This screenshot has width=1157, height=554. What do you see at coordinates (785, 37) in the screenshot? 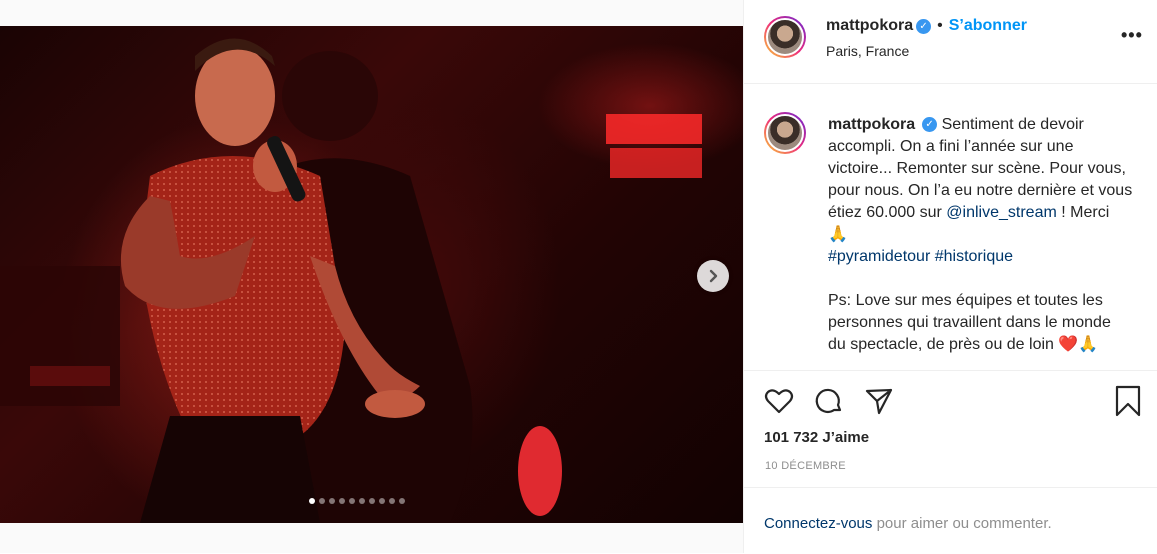
I see `avatar` at bounding box center [785, 37].